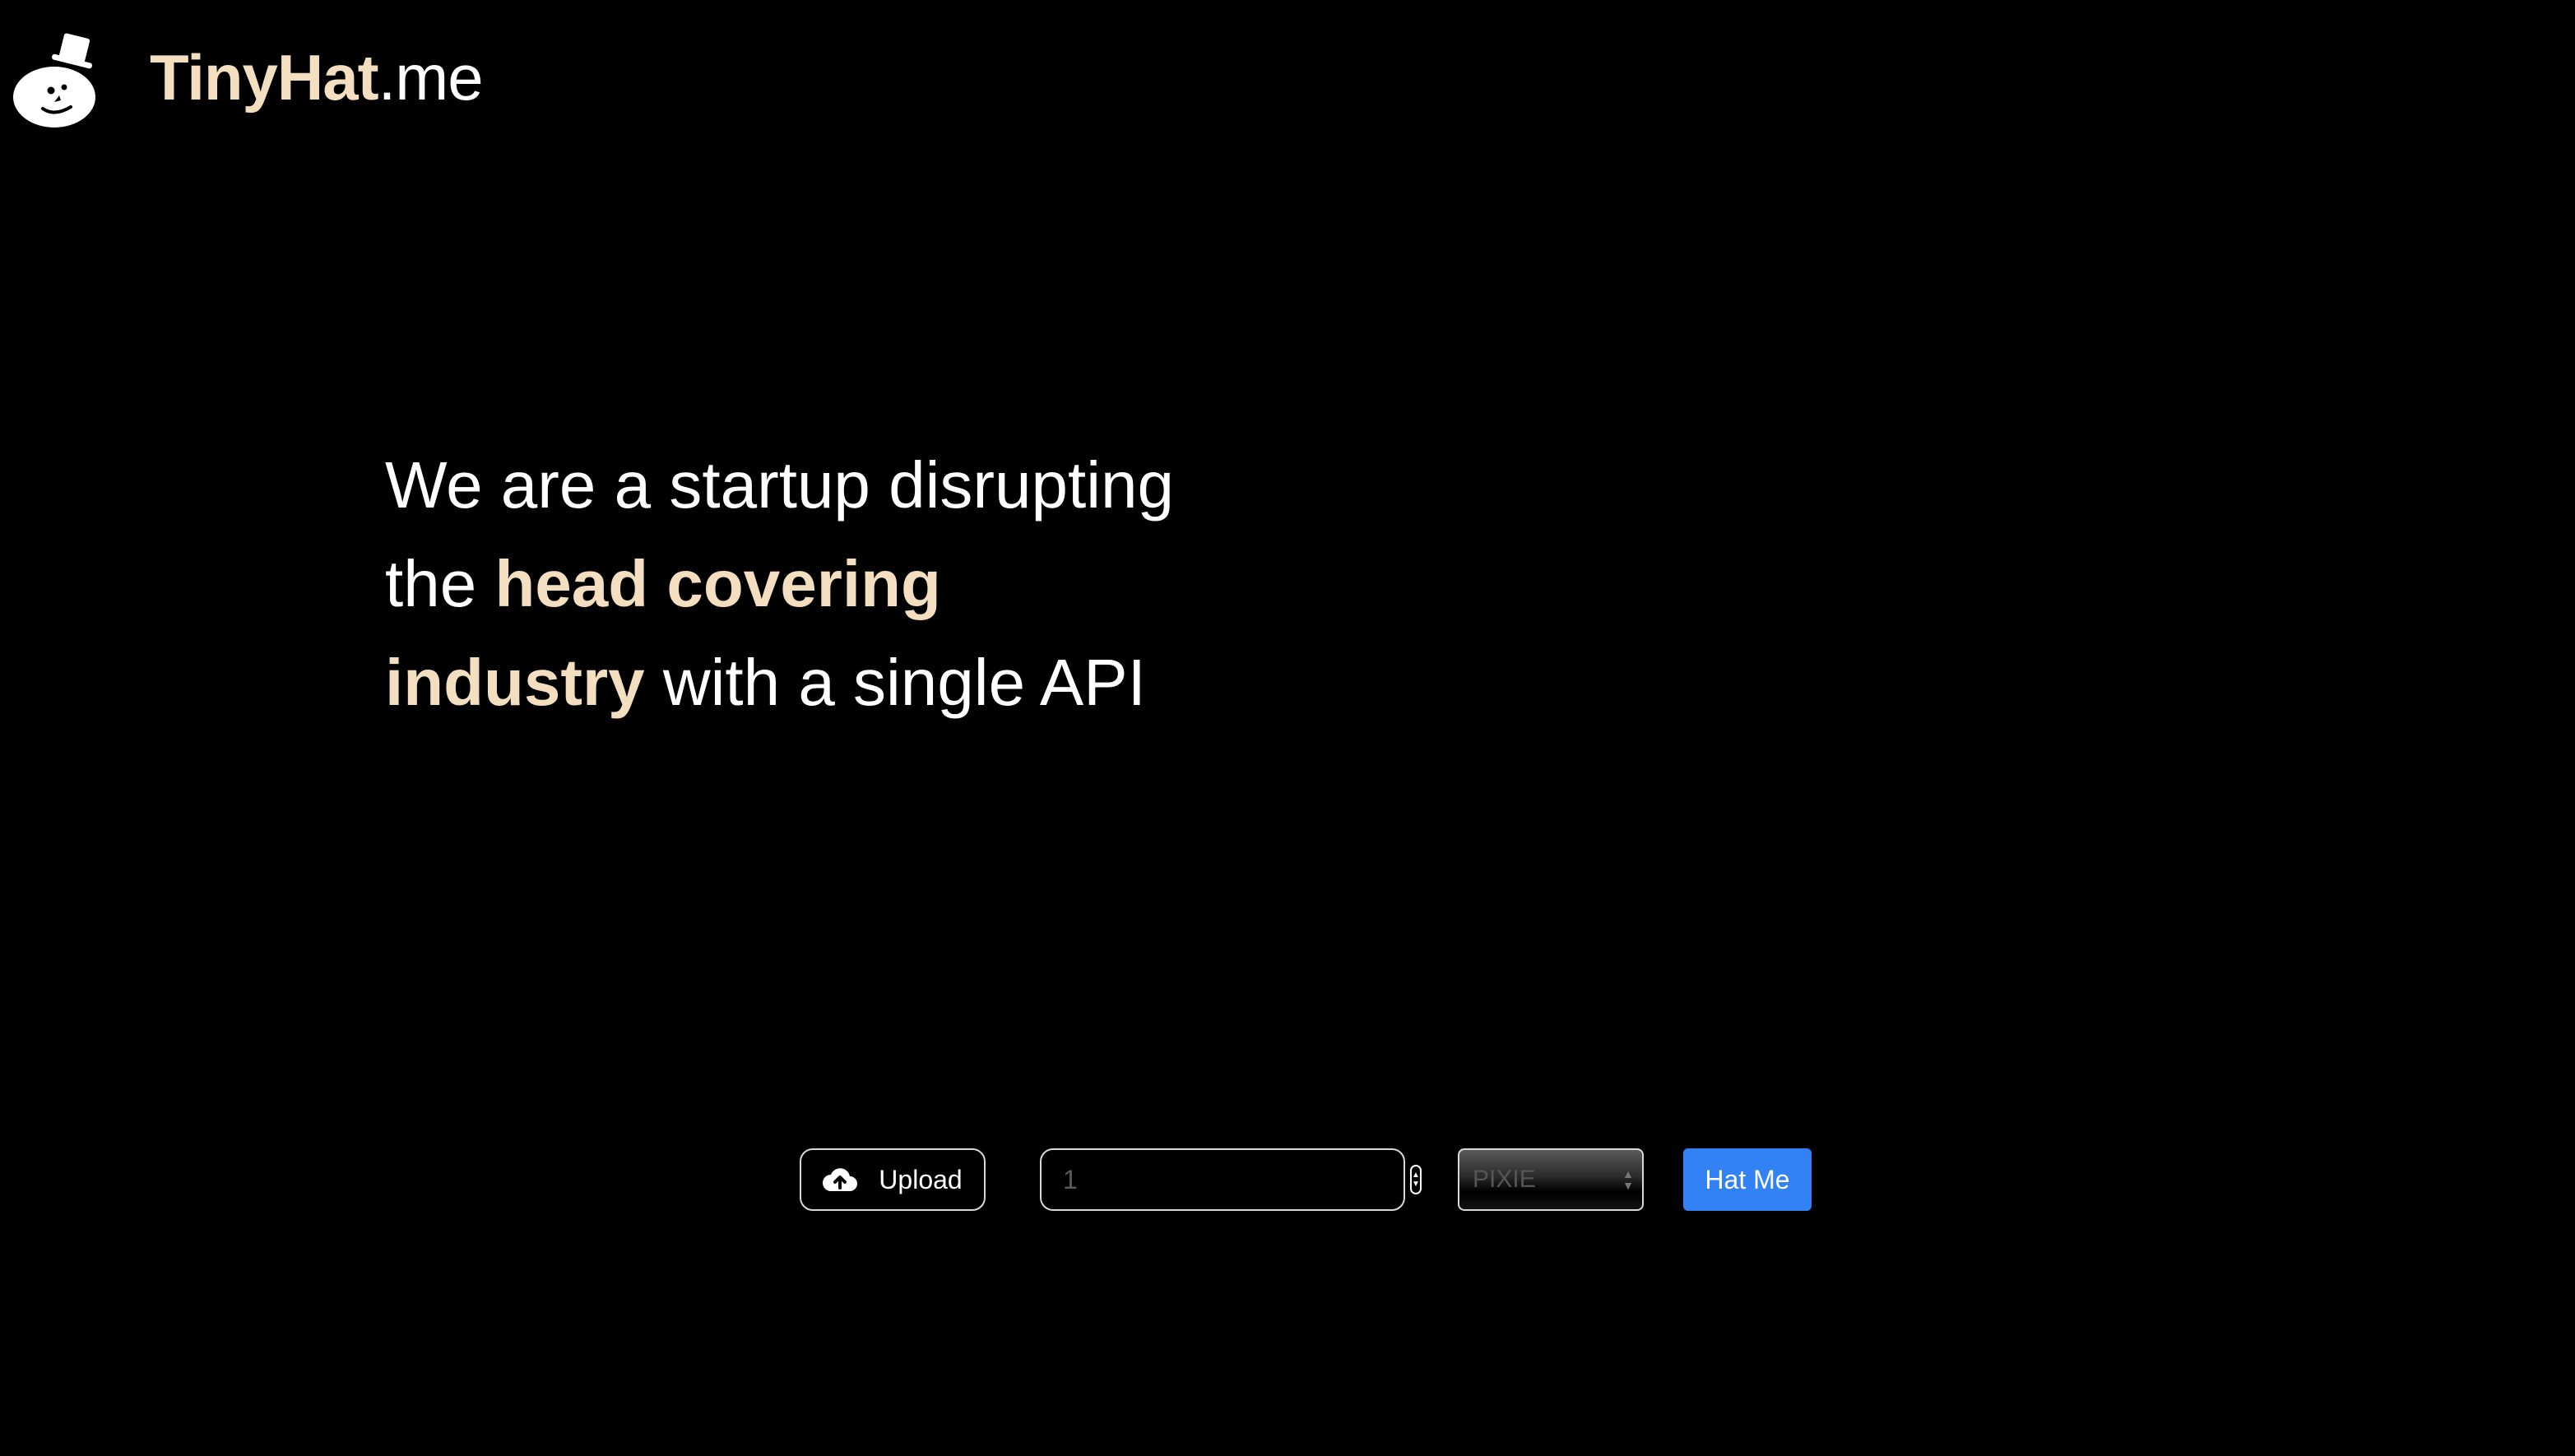 This screenshot has width=2575, height=1456. I want to click on brand-title: TinyHat.me, so click(317, 77).